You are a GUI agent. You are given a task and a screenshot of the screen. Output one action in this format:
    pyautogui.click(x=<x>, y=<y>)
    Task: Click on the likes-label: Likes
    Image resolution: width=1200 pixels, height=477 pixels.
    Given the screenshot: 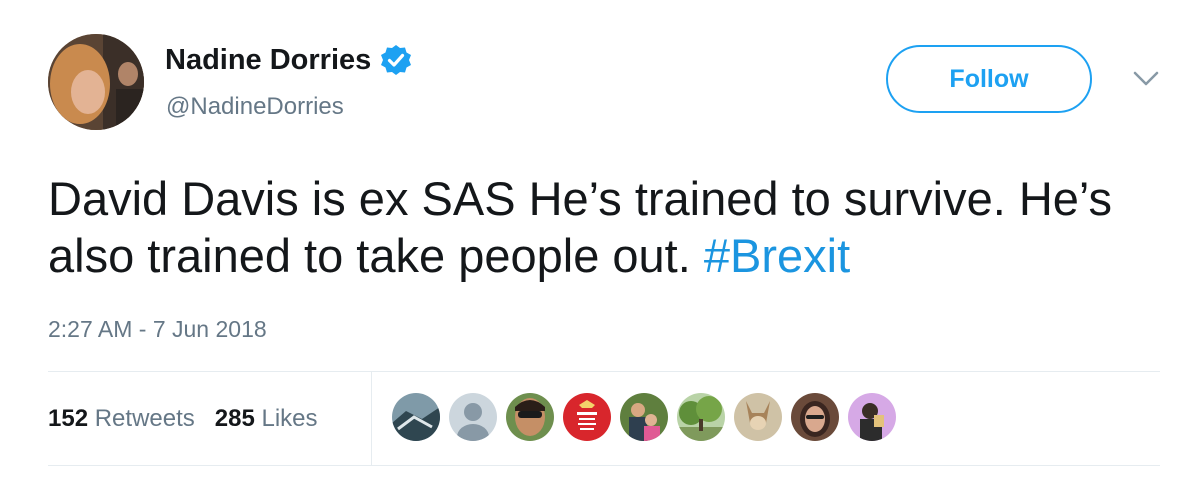 What is the action you would take?
    pyautogui.click(x=289, y=418)
    